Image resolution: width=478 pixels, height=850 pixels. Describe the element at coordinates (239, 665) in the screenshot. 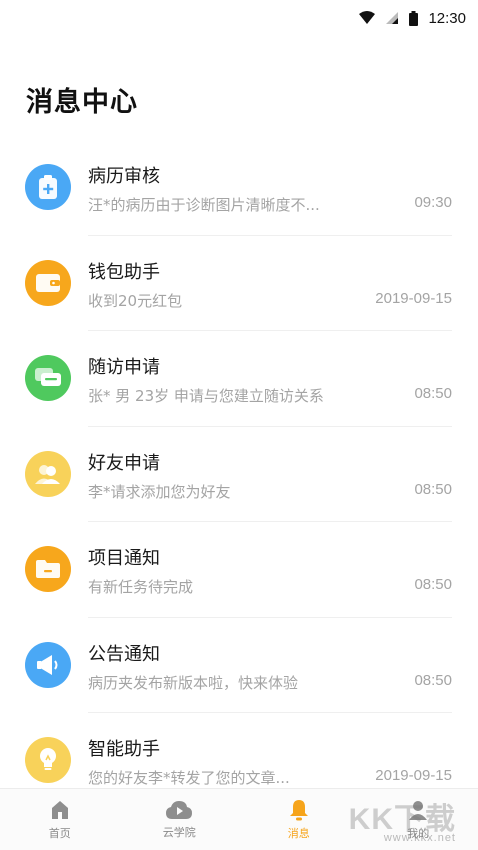

I see `message-item-announcement: 公告通知 病历夹发布新版本啦，快来体验 08:50` at that location.